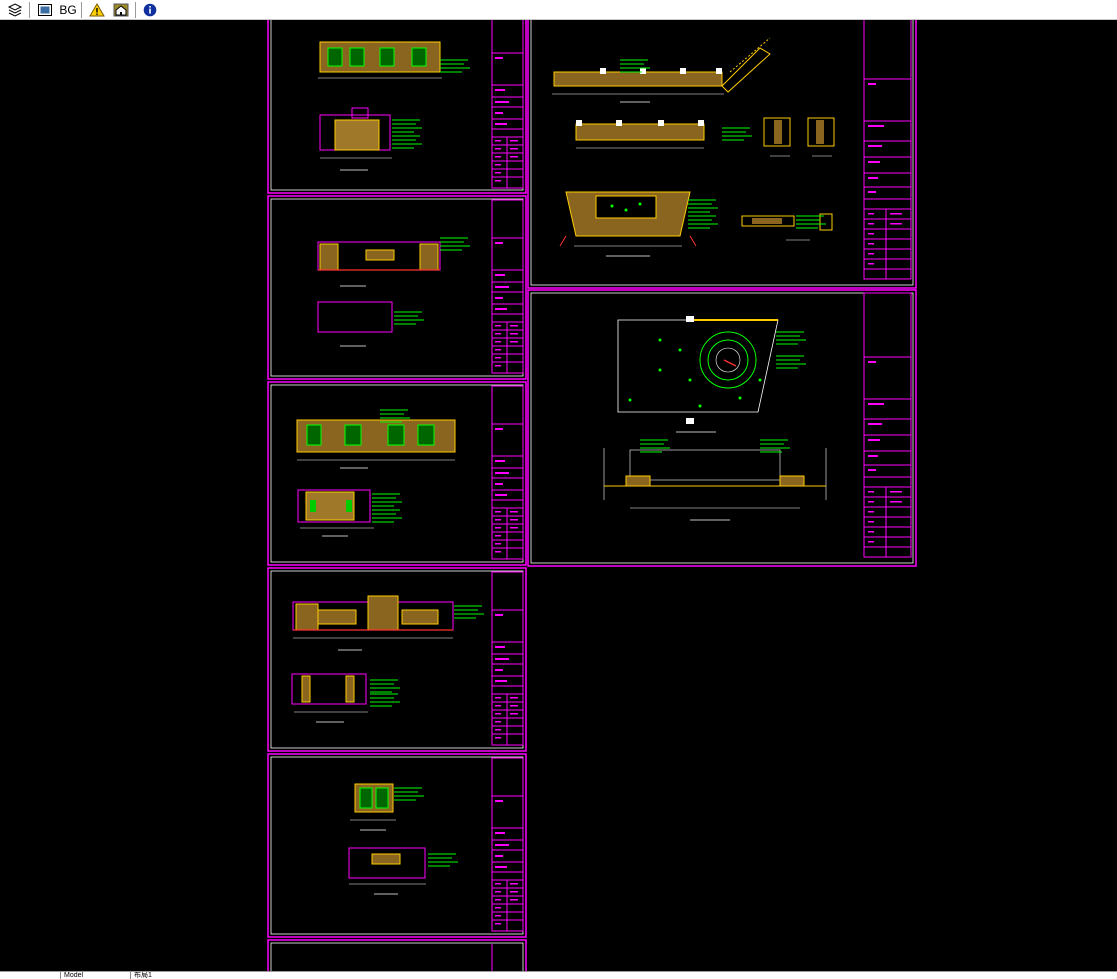 Image resolution: width=1117 pixels, height=979 pixels. What do you see at coordinates (558, 10) in the screenshot?
I see `toolbar: BG` at bounding box center [558, 10].